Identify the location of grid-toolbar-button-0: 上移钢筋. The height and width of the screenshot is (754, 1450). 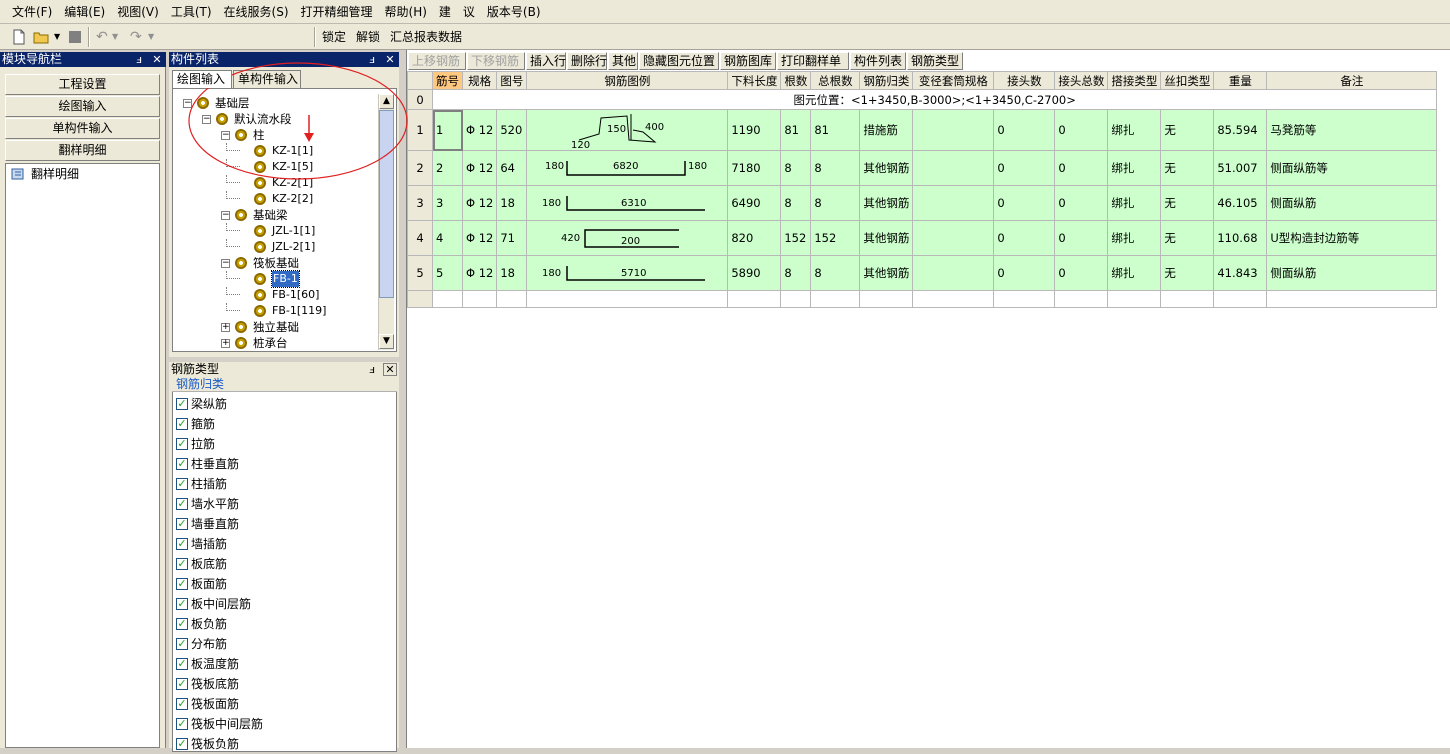
(437, 61).